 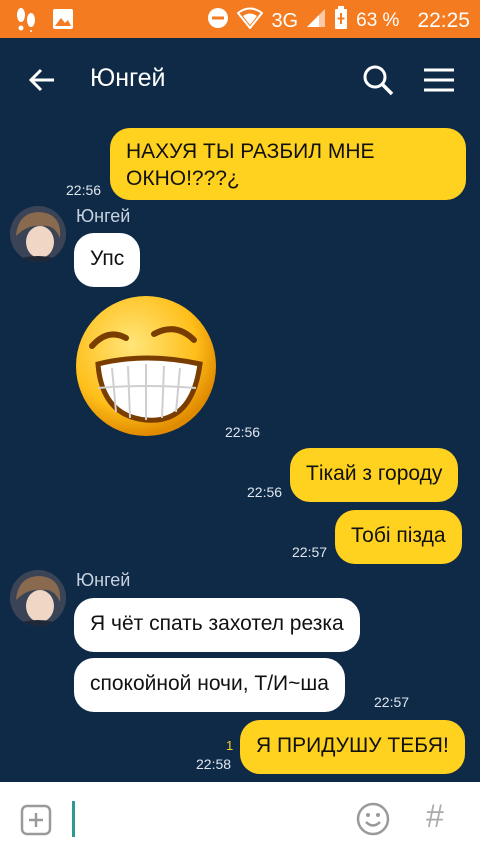 I want to click on incoming-message: Упс, so click(x=107, y=260).